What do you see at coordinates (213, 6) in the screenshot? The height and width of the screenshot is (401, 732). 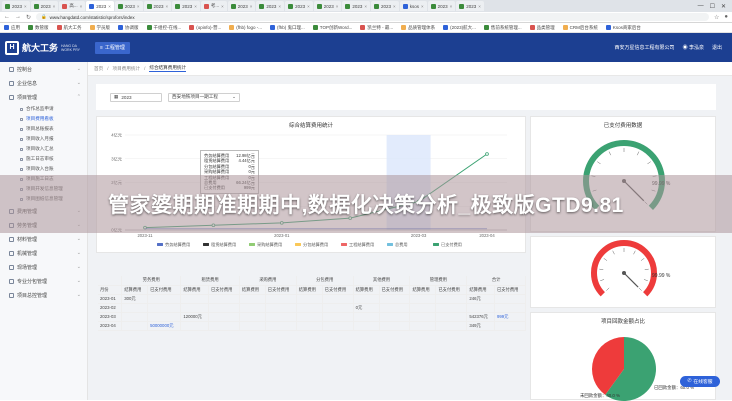 I see `browser-tab: 考... ×` at bounding box center [213, 6].